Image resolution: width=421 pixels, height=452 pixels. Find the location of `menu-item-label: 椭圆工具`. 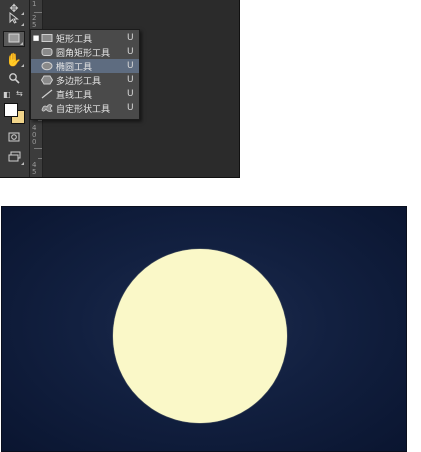

menu-item-label: 椭圆工具 is located at coordinates (74, 67).